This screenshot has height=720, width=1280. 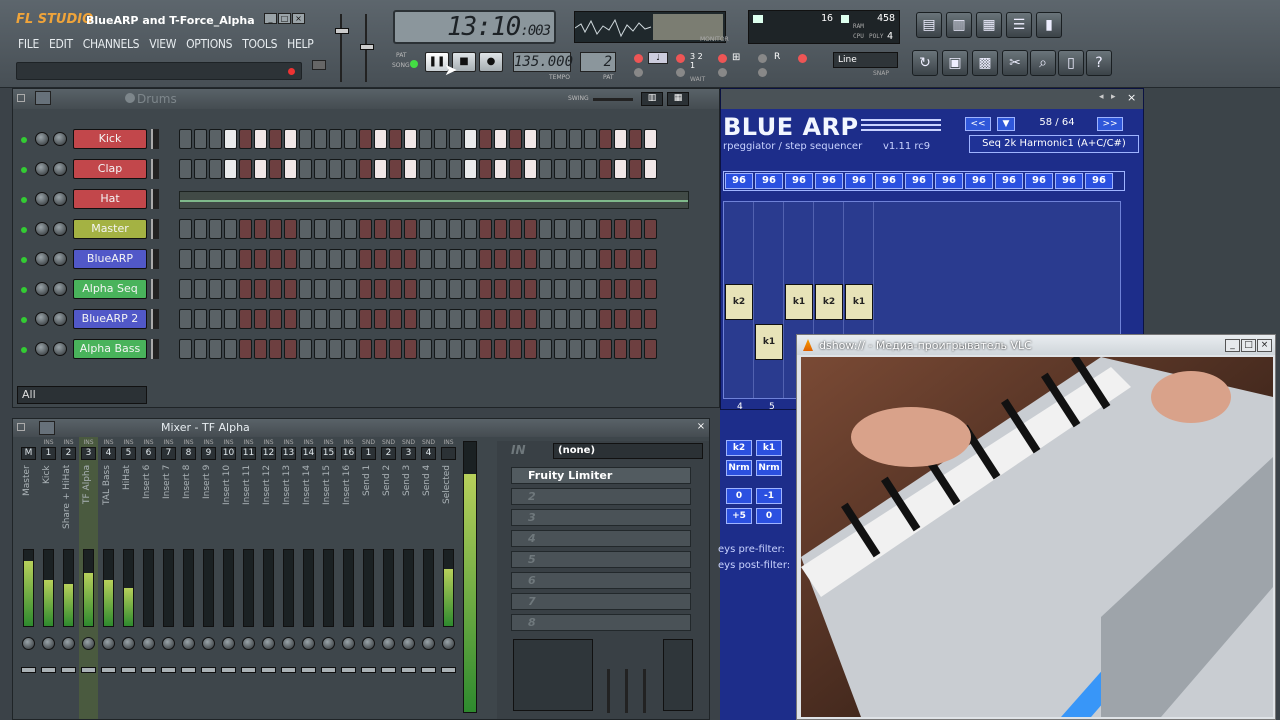 What do you see at coordinates (348, 578) in the screenshot?
I see `mixer-track: INS 16 Insert 16` at bounding box center [348, 578].